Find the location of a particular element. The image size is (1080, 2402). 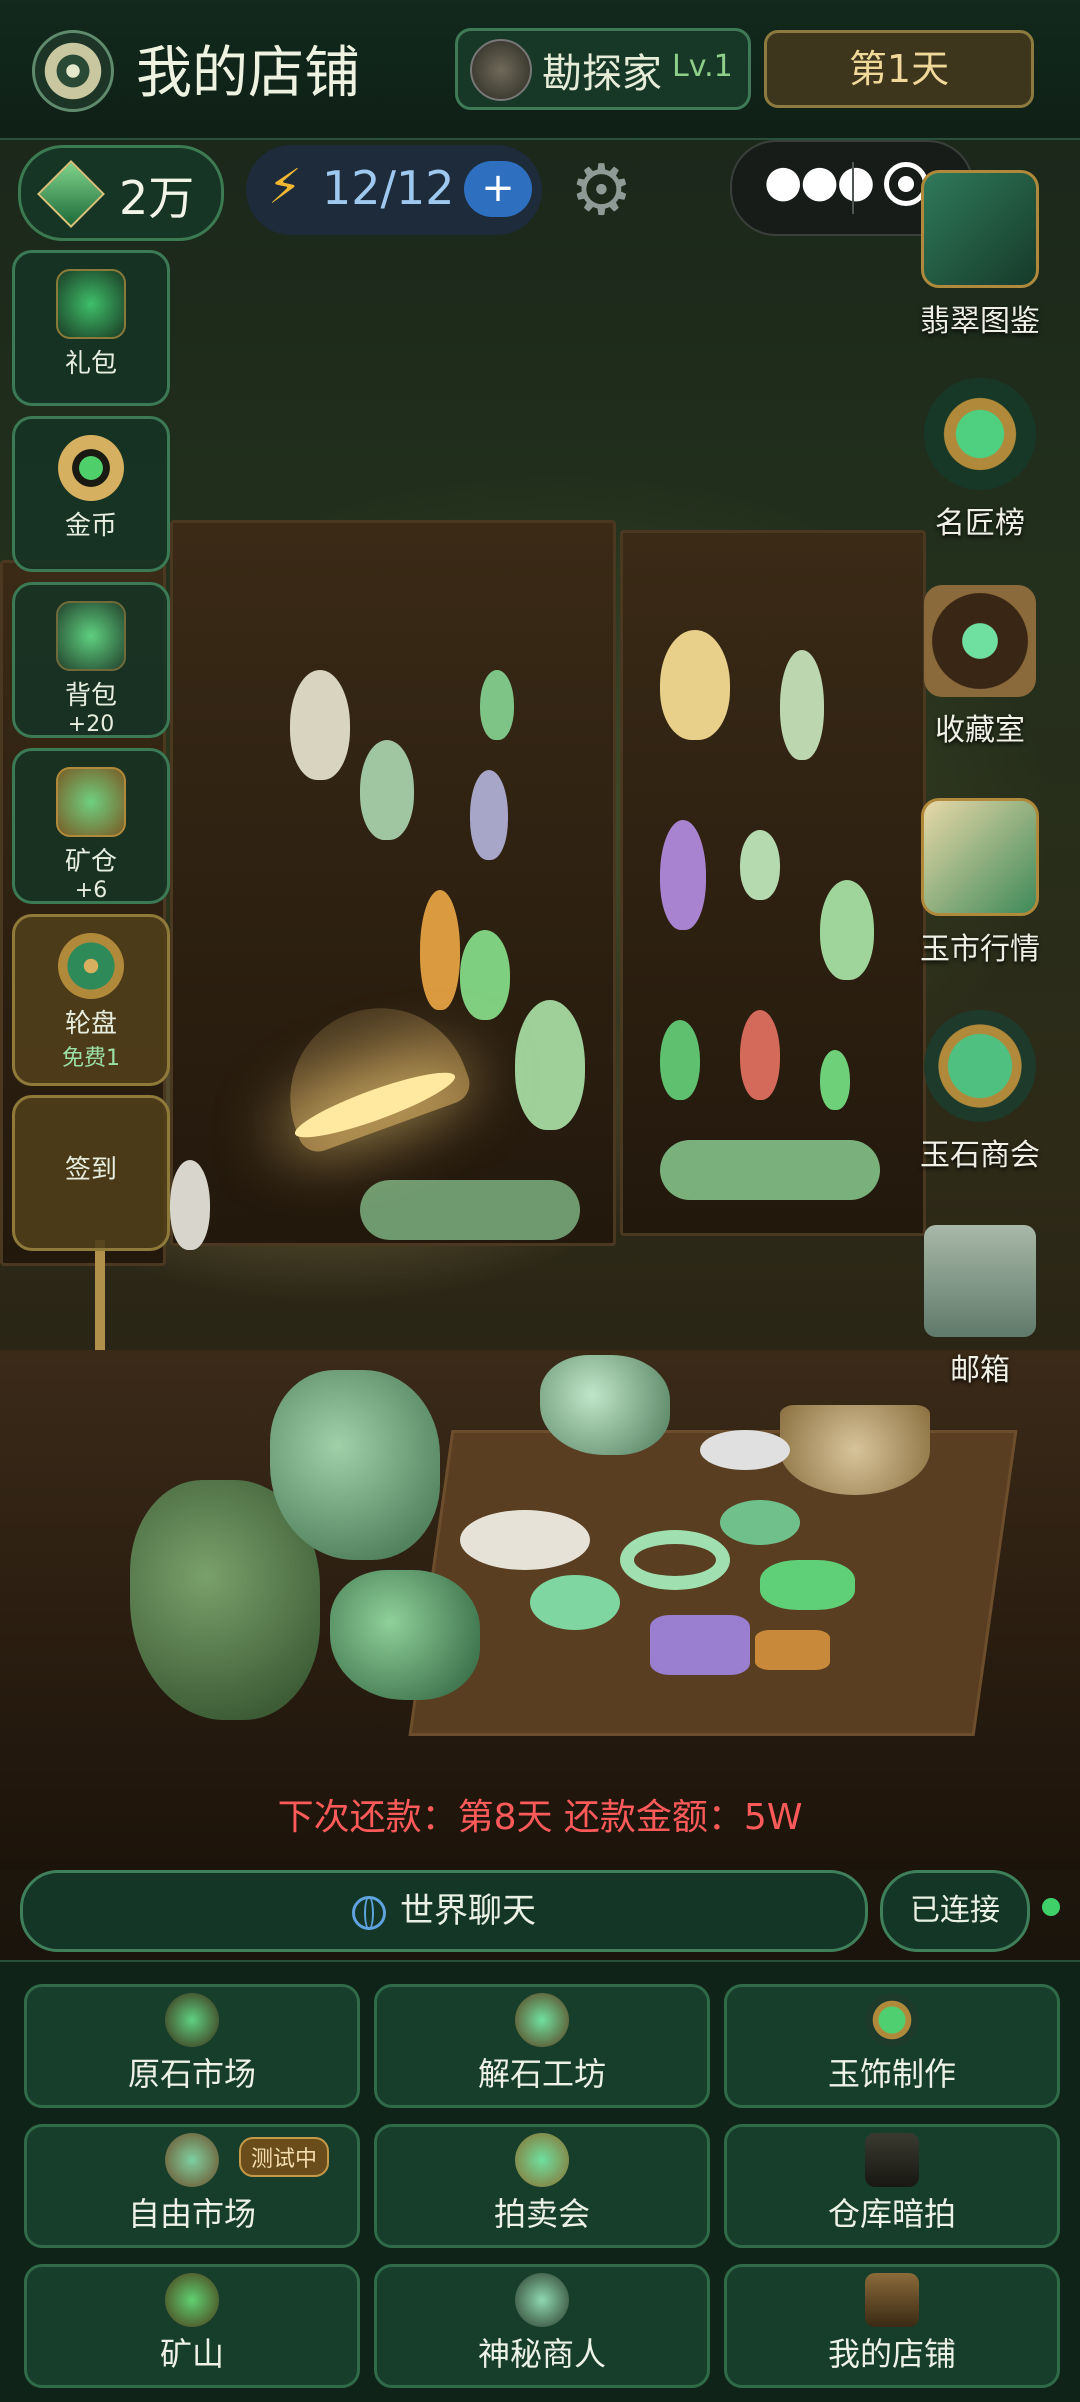

add-energy-button: + is located at coordinates (498, 189).